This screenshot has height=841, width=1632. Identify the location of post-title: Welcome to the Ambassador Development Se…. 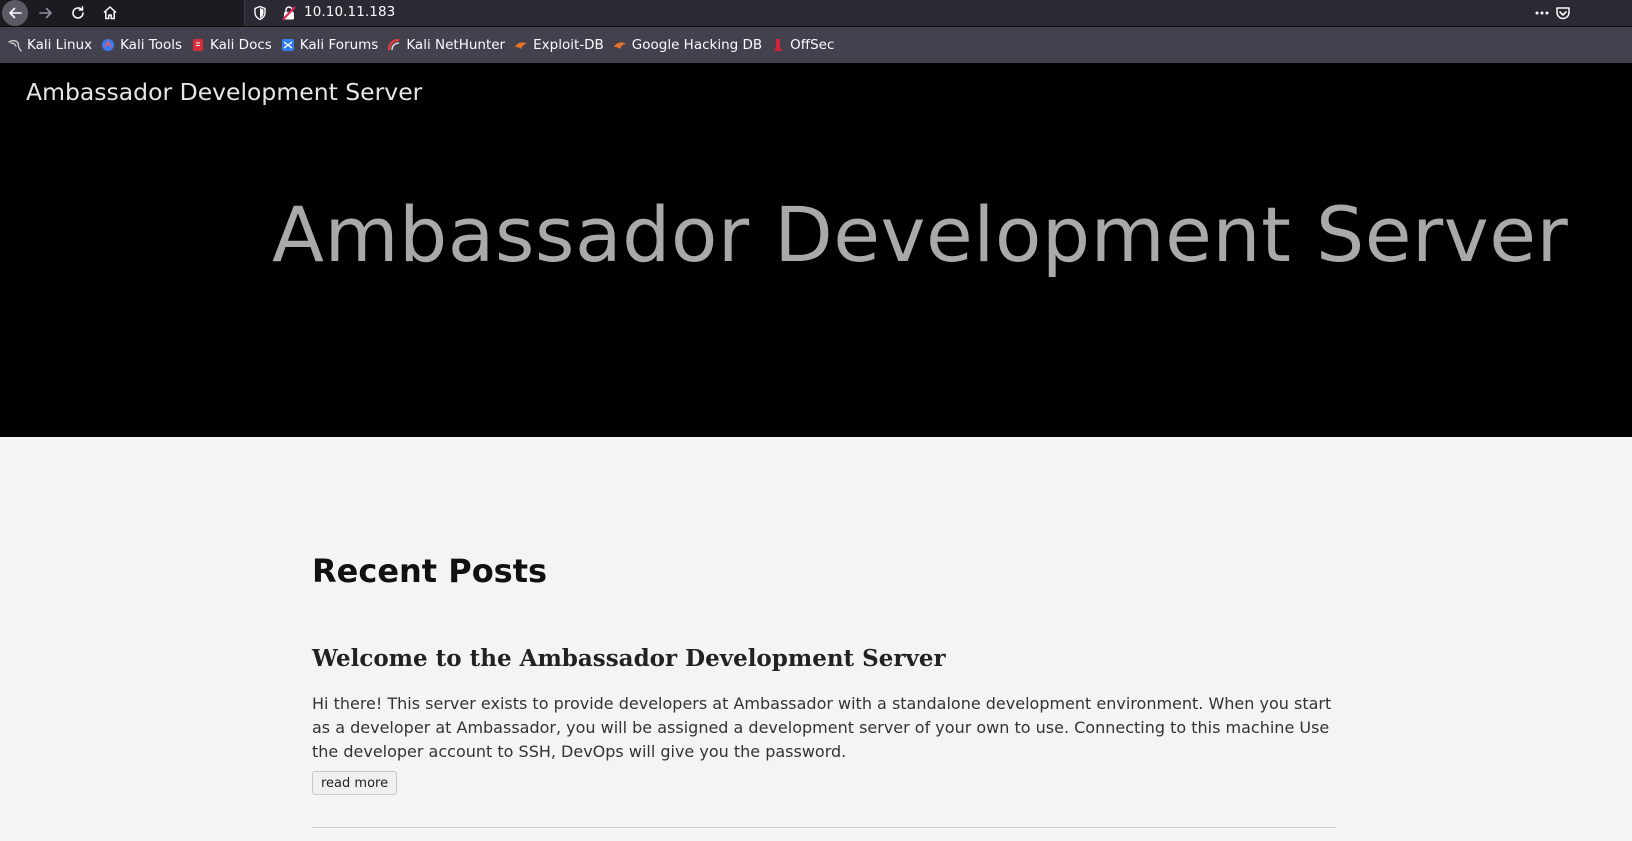
(629, 658).